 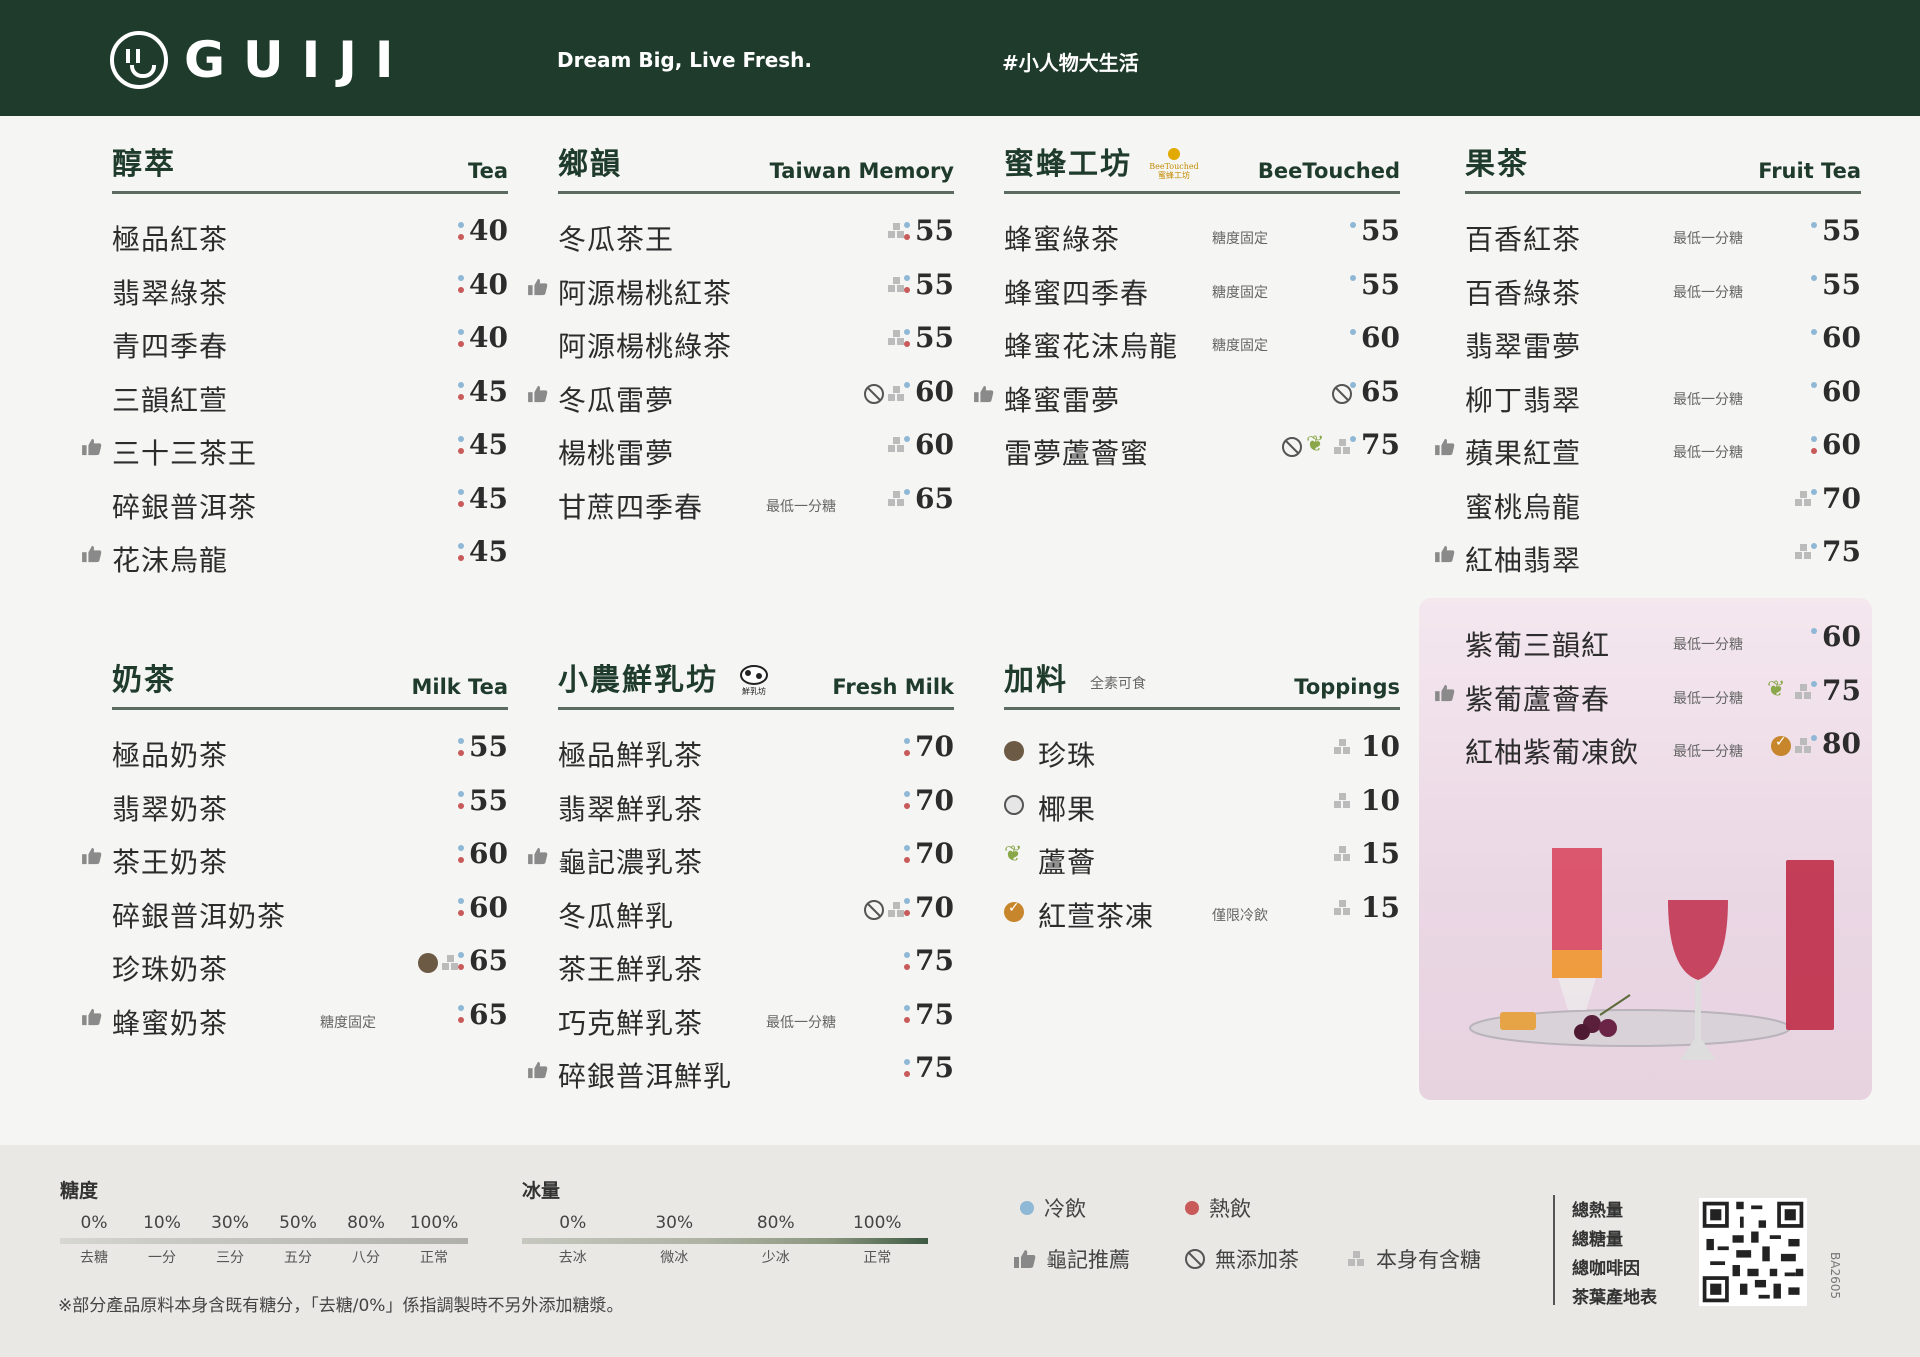 I want to click on menu-item-name: 蜂蜜綠茶, so click(x=1062, y=239).